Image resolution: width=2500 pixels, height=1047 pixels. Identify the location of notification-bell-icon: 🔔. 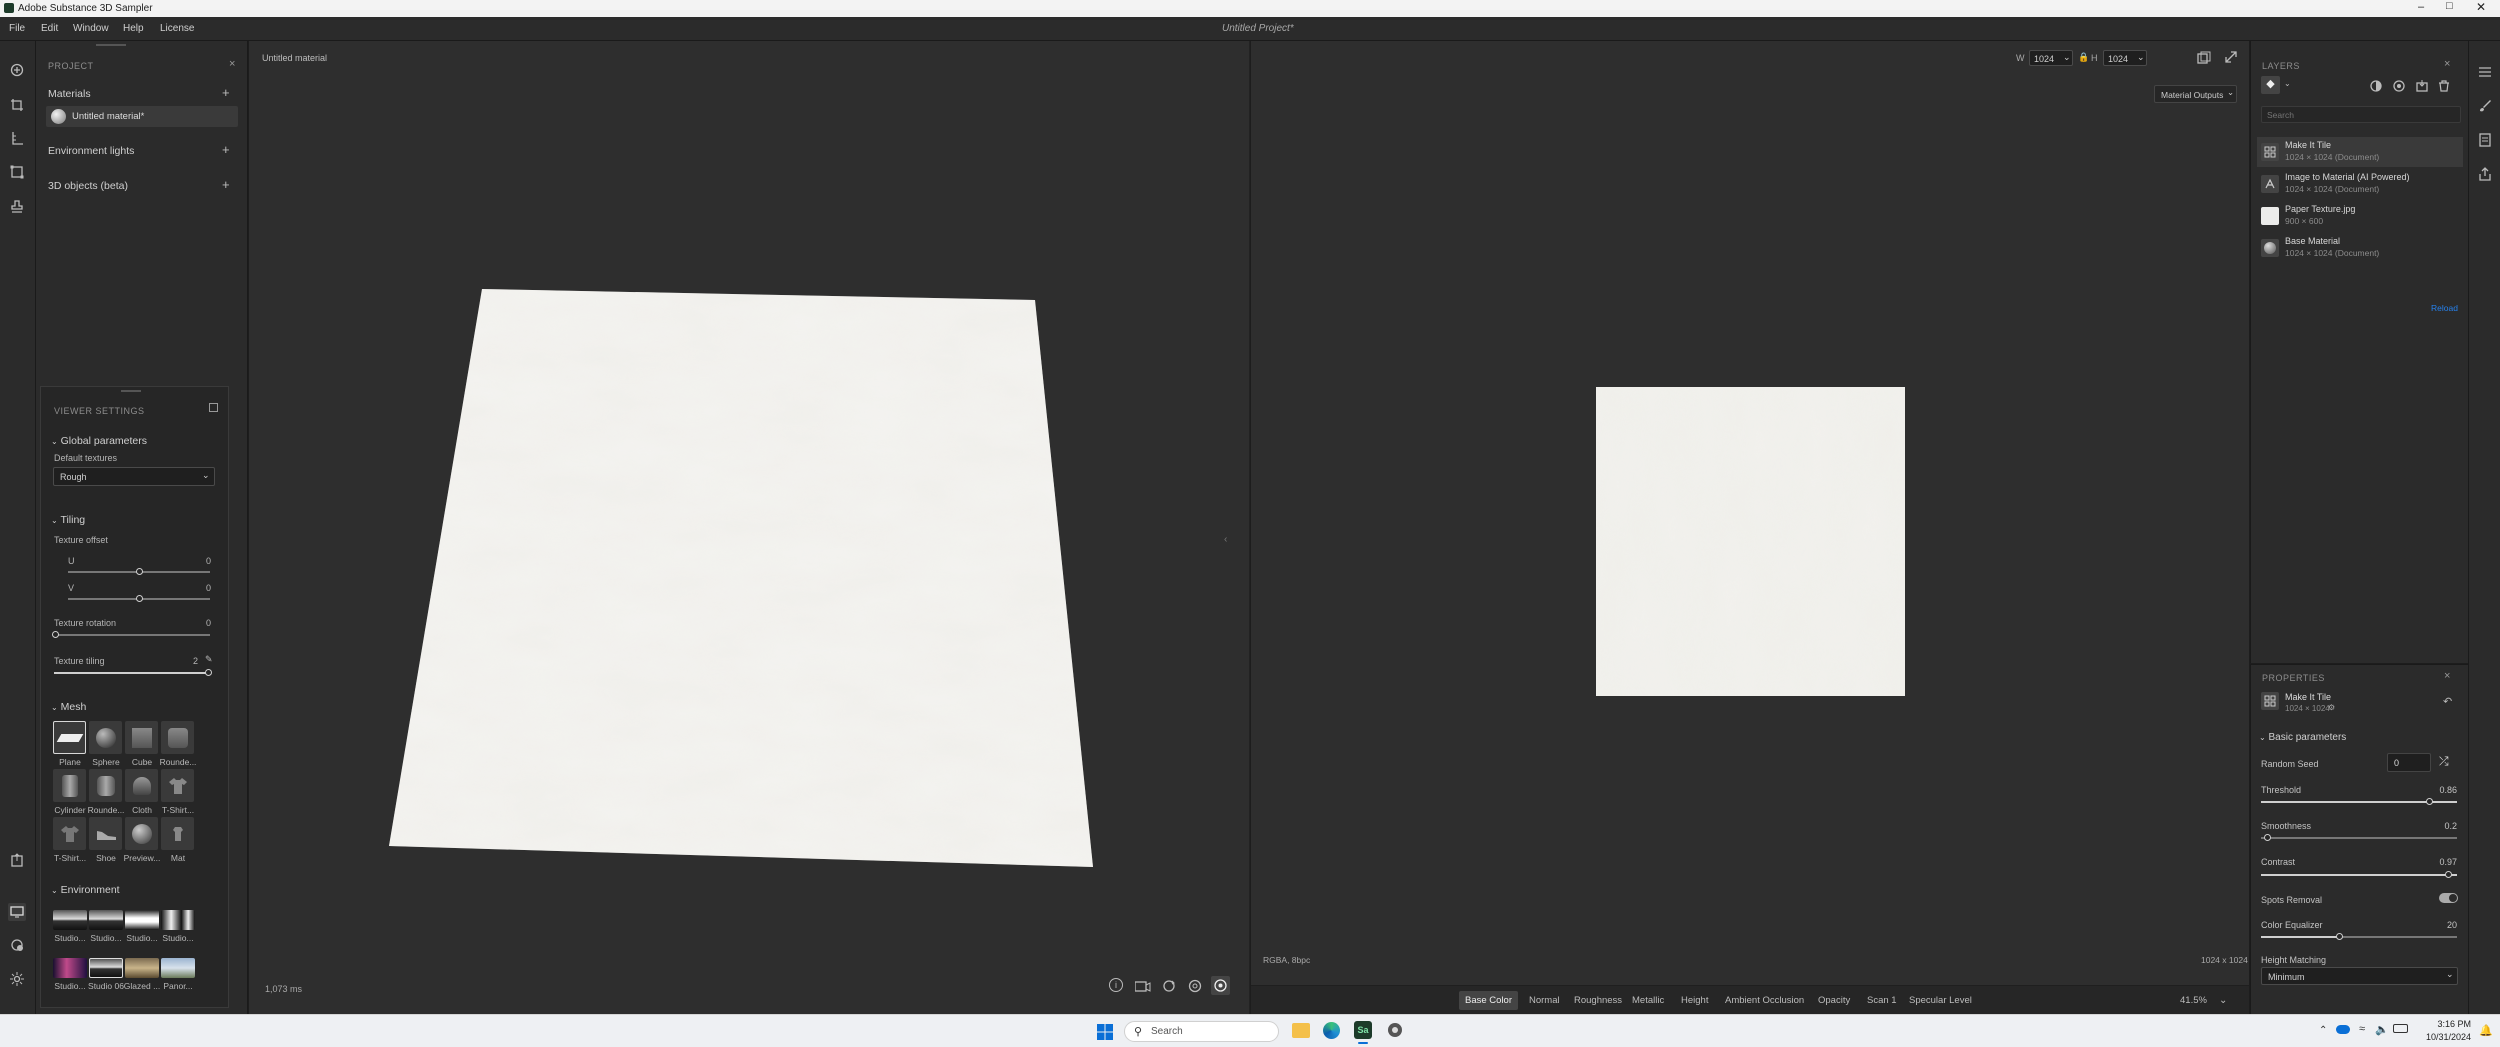
(2486, 1030).